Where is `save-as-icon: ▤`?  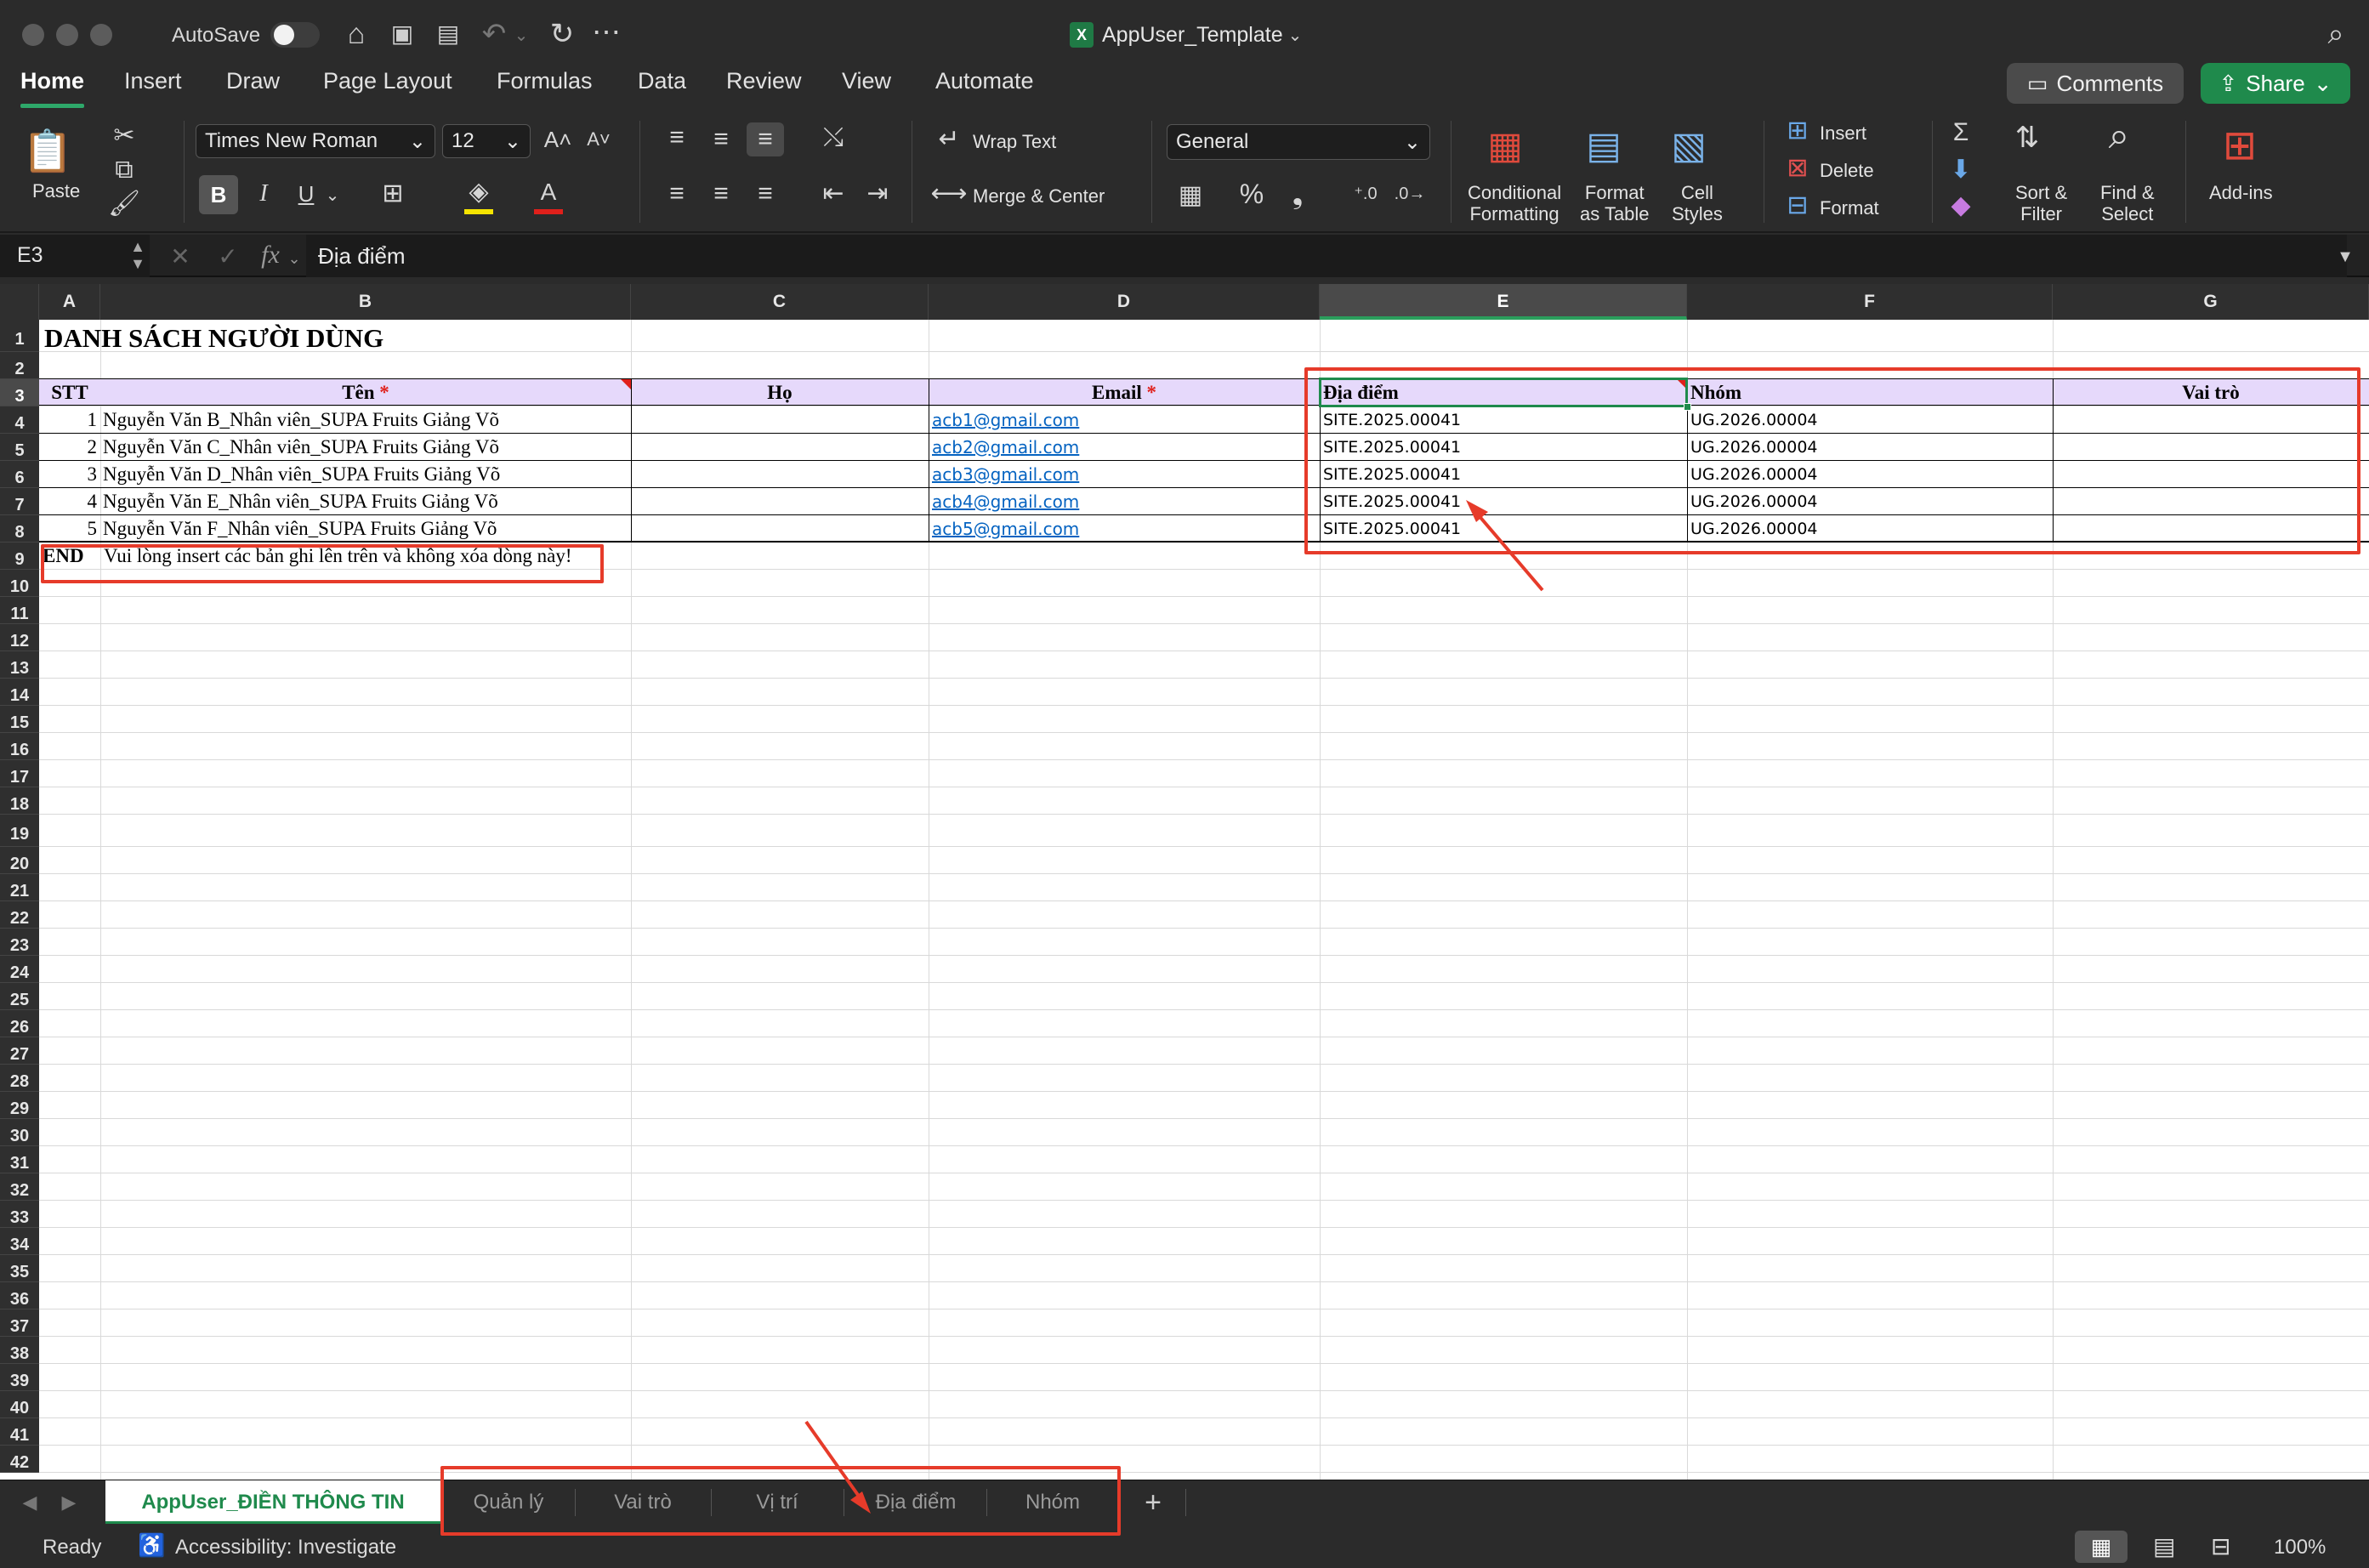 save-as-icon: ▤ is located at coordinates (448, 34).